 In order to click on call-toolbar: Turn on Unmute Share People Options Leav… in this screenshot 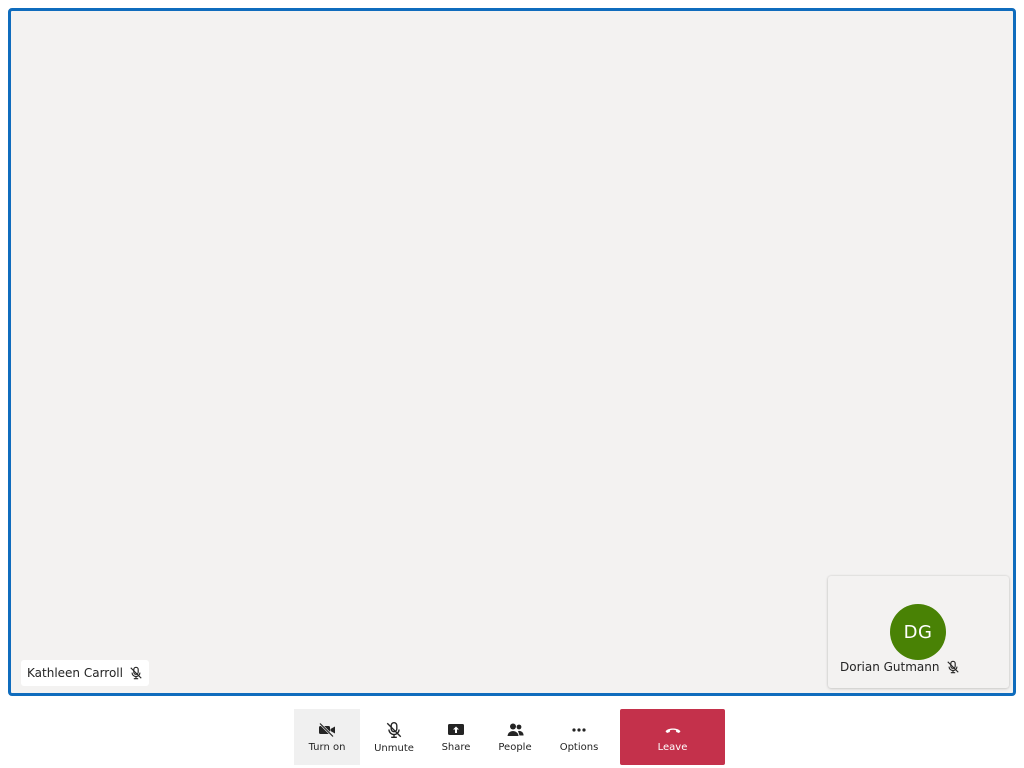, I will do `click(509, 737)`.